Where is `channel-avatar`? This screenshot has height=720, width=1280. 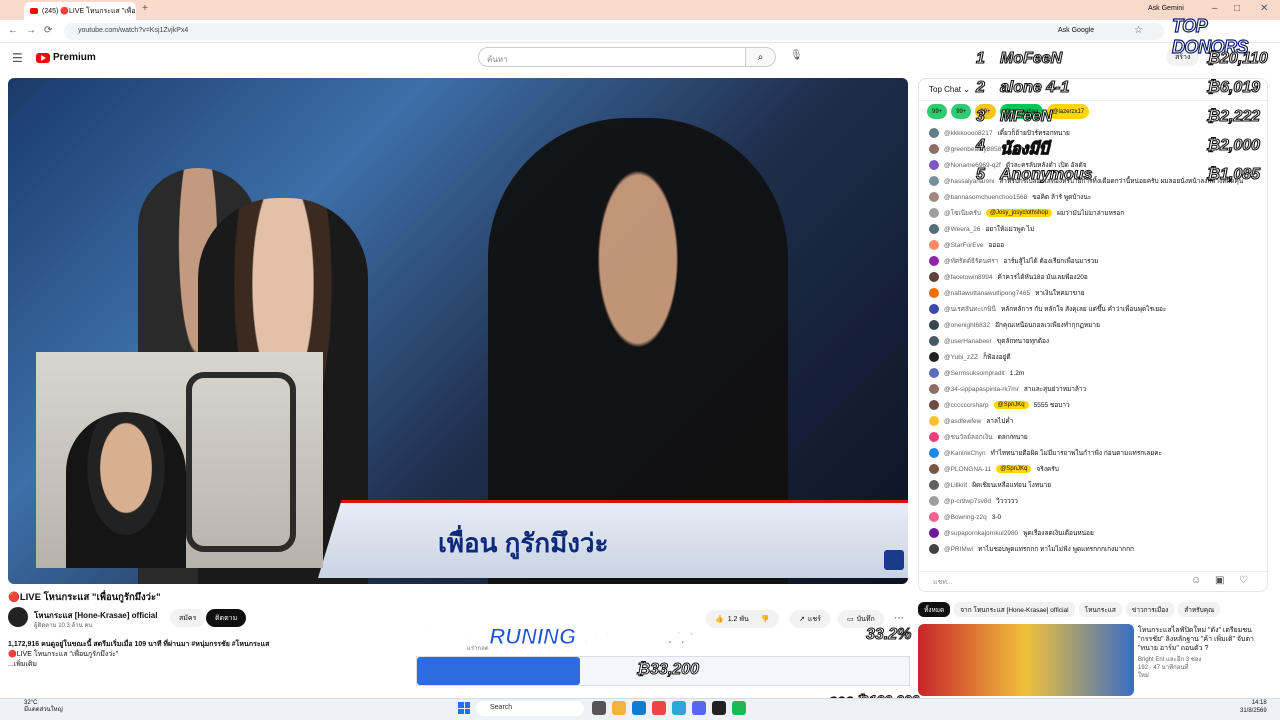
channel-avatar is located at coordinates (18, 617).